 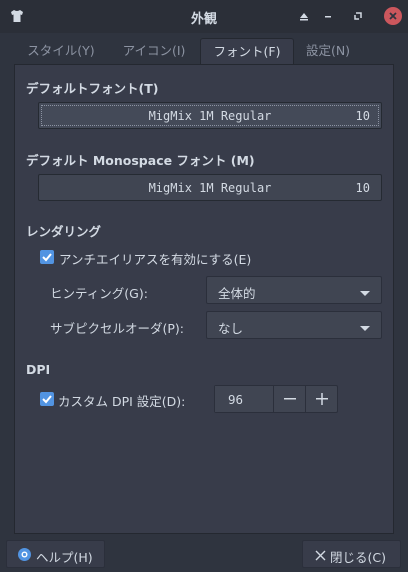 What do you see at coordinates (247, 51) in the screenshot?
I see `tab-fonts: フォント(F)` at bounding box center [247, 51].